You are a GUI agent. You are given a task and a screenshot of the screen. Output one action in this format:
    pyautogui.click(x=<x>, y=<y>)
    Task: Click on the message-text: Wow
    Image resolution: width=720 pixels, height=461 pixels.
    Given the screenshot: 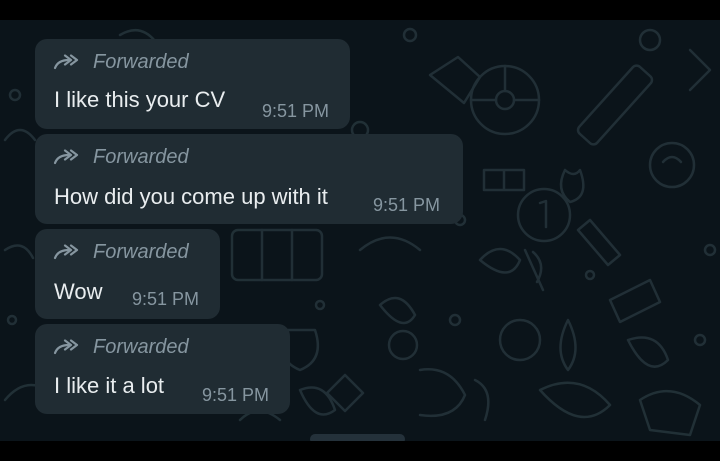 What is the action you would take?
    pyautogui.click(x=78, y=291)
    